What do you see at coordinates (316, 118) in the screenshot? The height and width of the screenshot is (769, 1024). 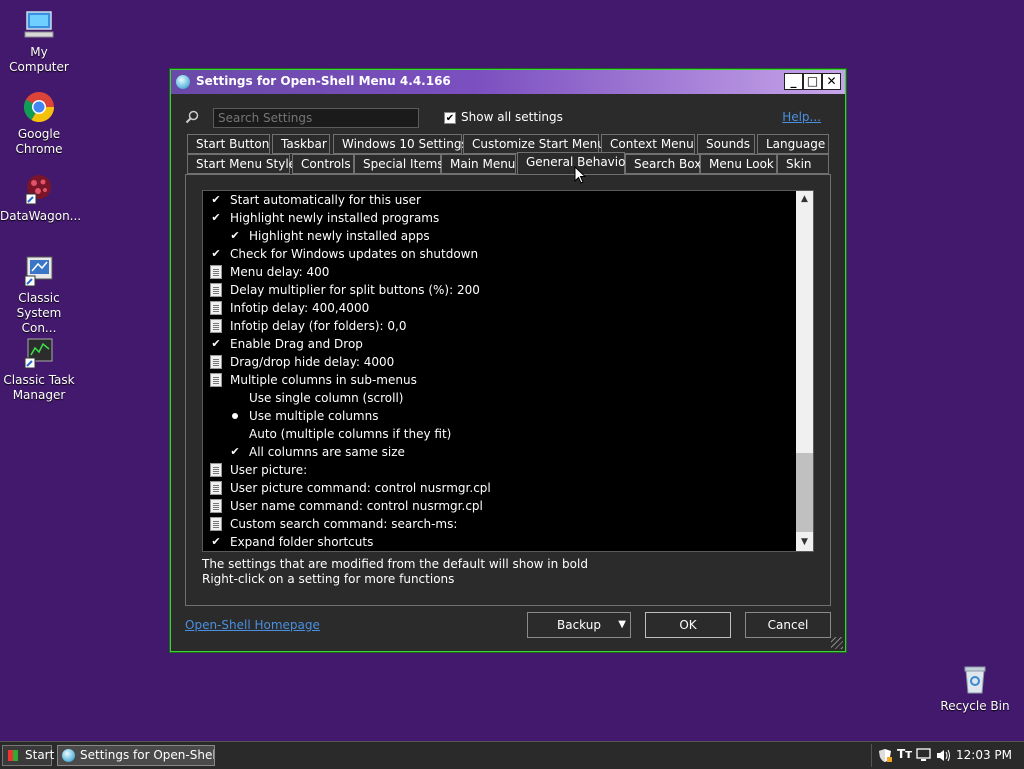 I see `search-settings-input` at bounding box center [316, 118].